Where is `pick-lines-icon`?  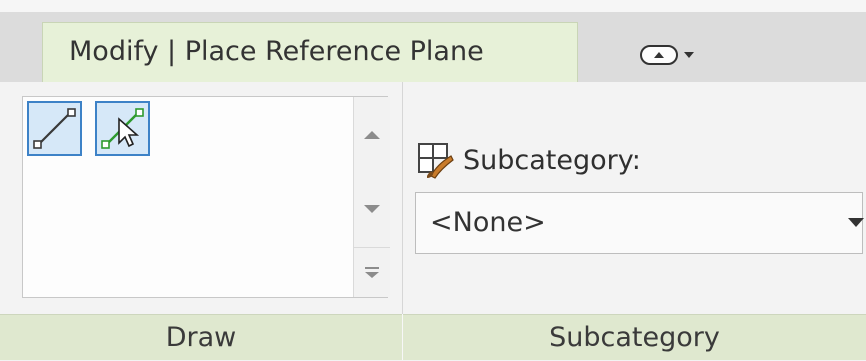 pick-lines-icon is located at coordinates (122, 128).